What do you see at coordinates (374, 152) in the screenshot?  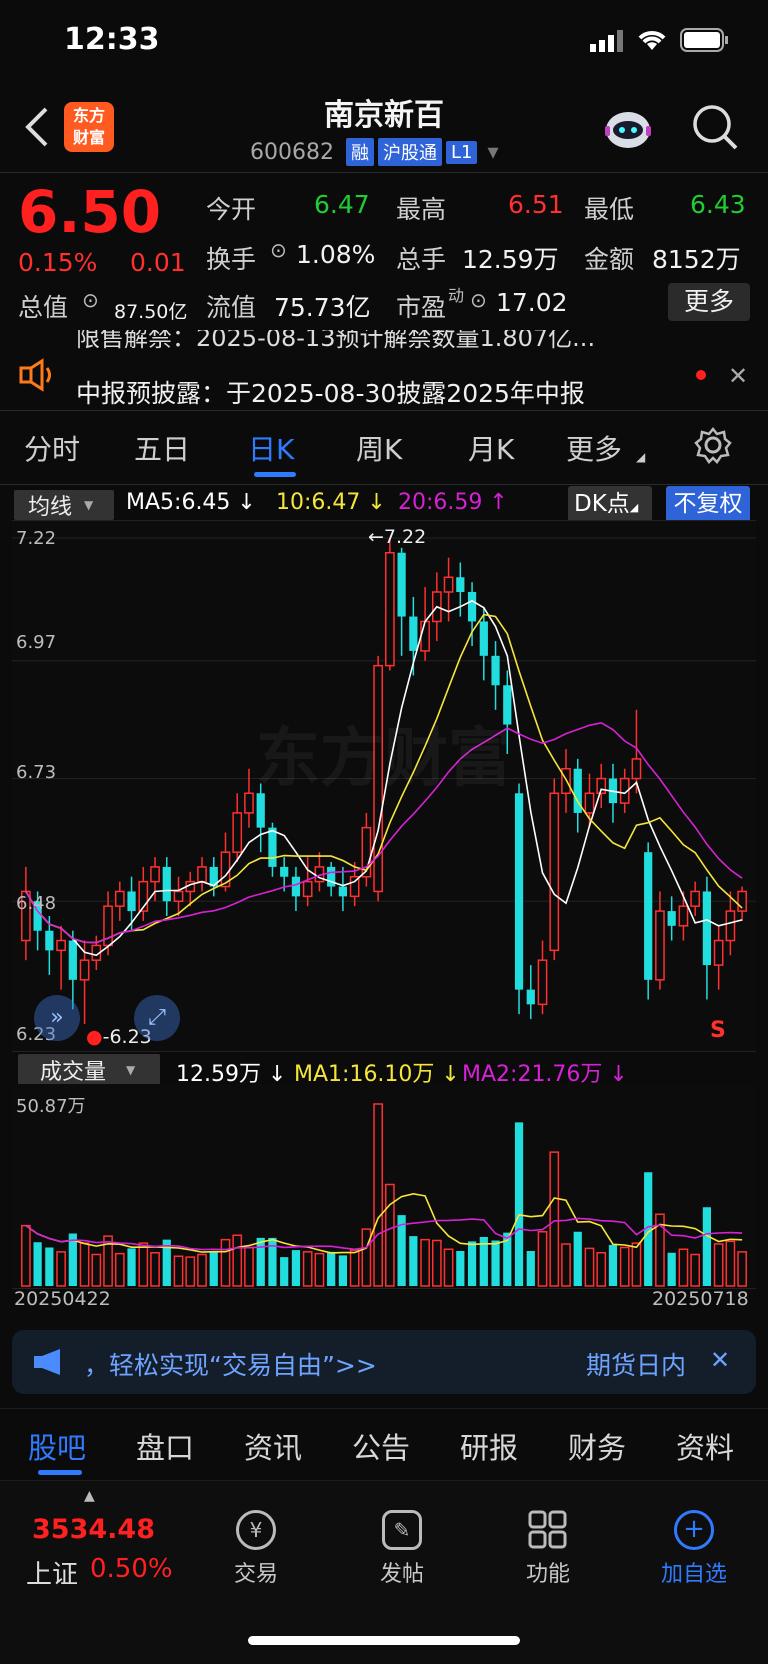 I see `stock-code-row: 600682 融 沪股通 L1 ▾` at bounding box center [374, 152].